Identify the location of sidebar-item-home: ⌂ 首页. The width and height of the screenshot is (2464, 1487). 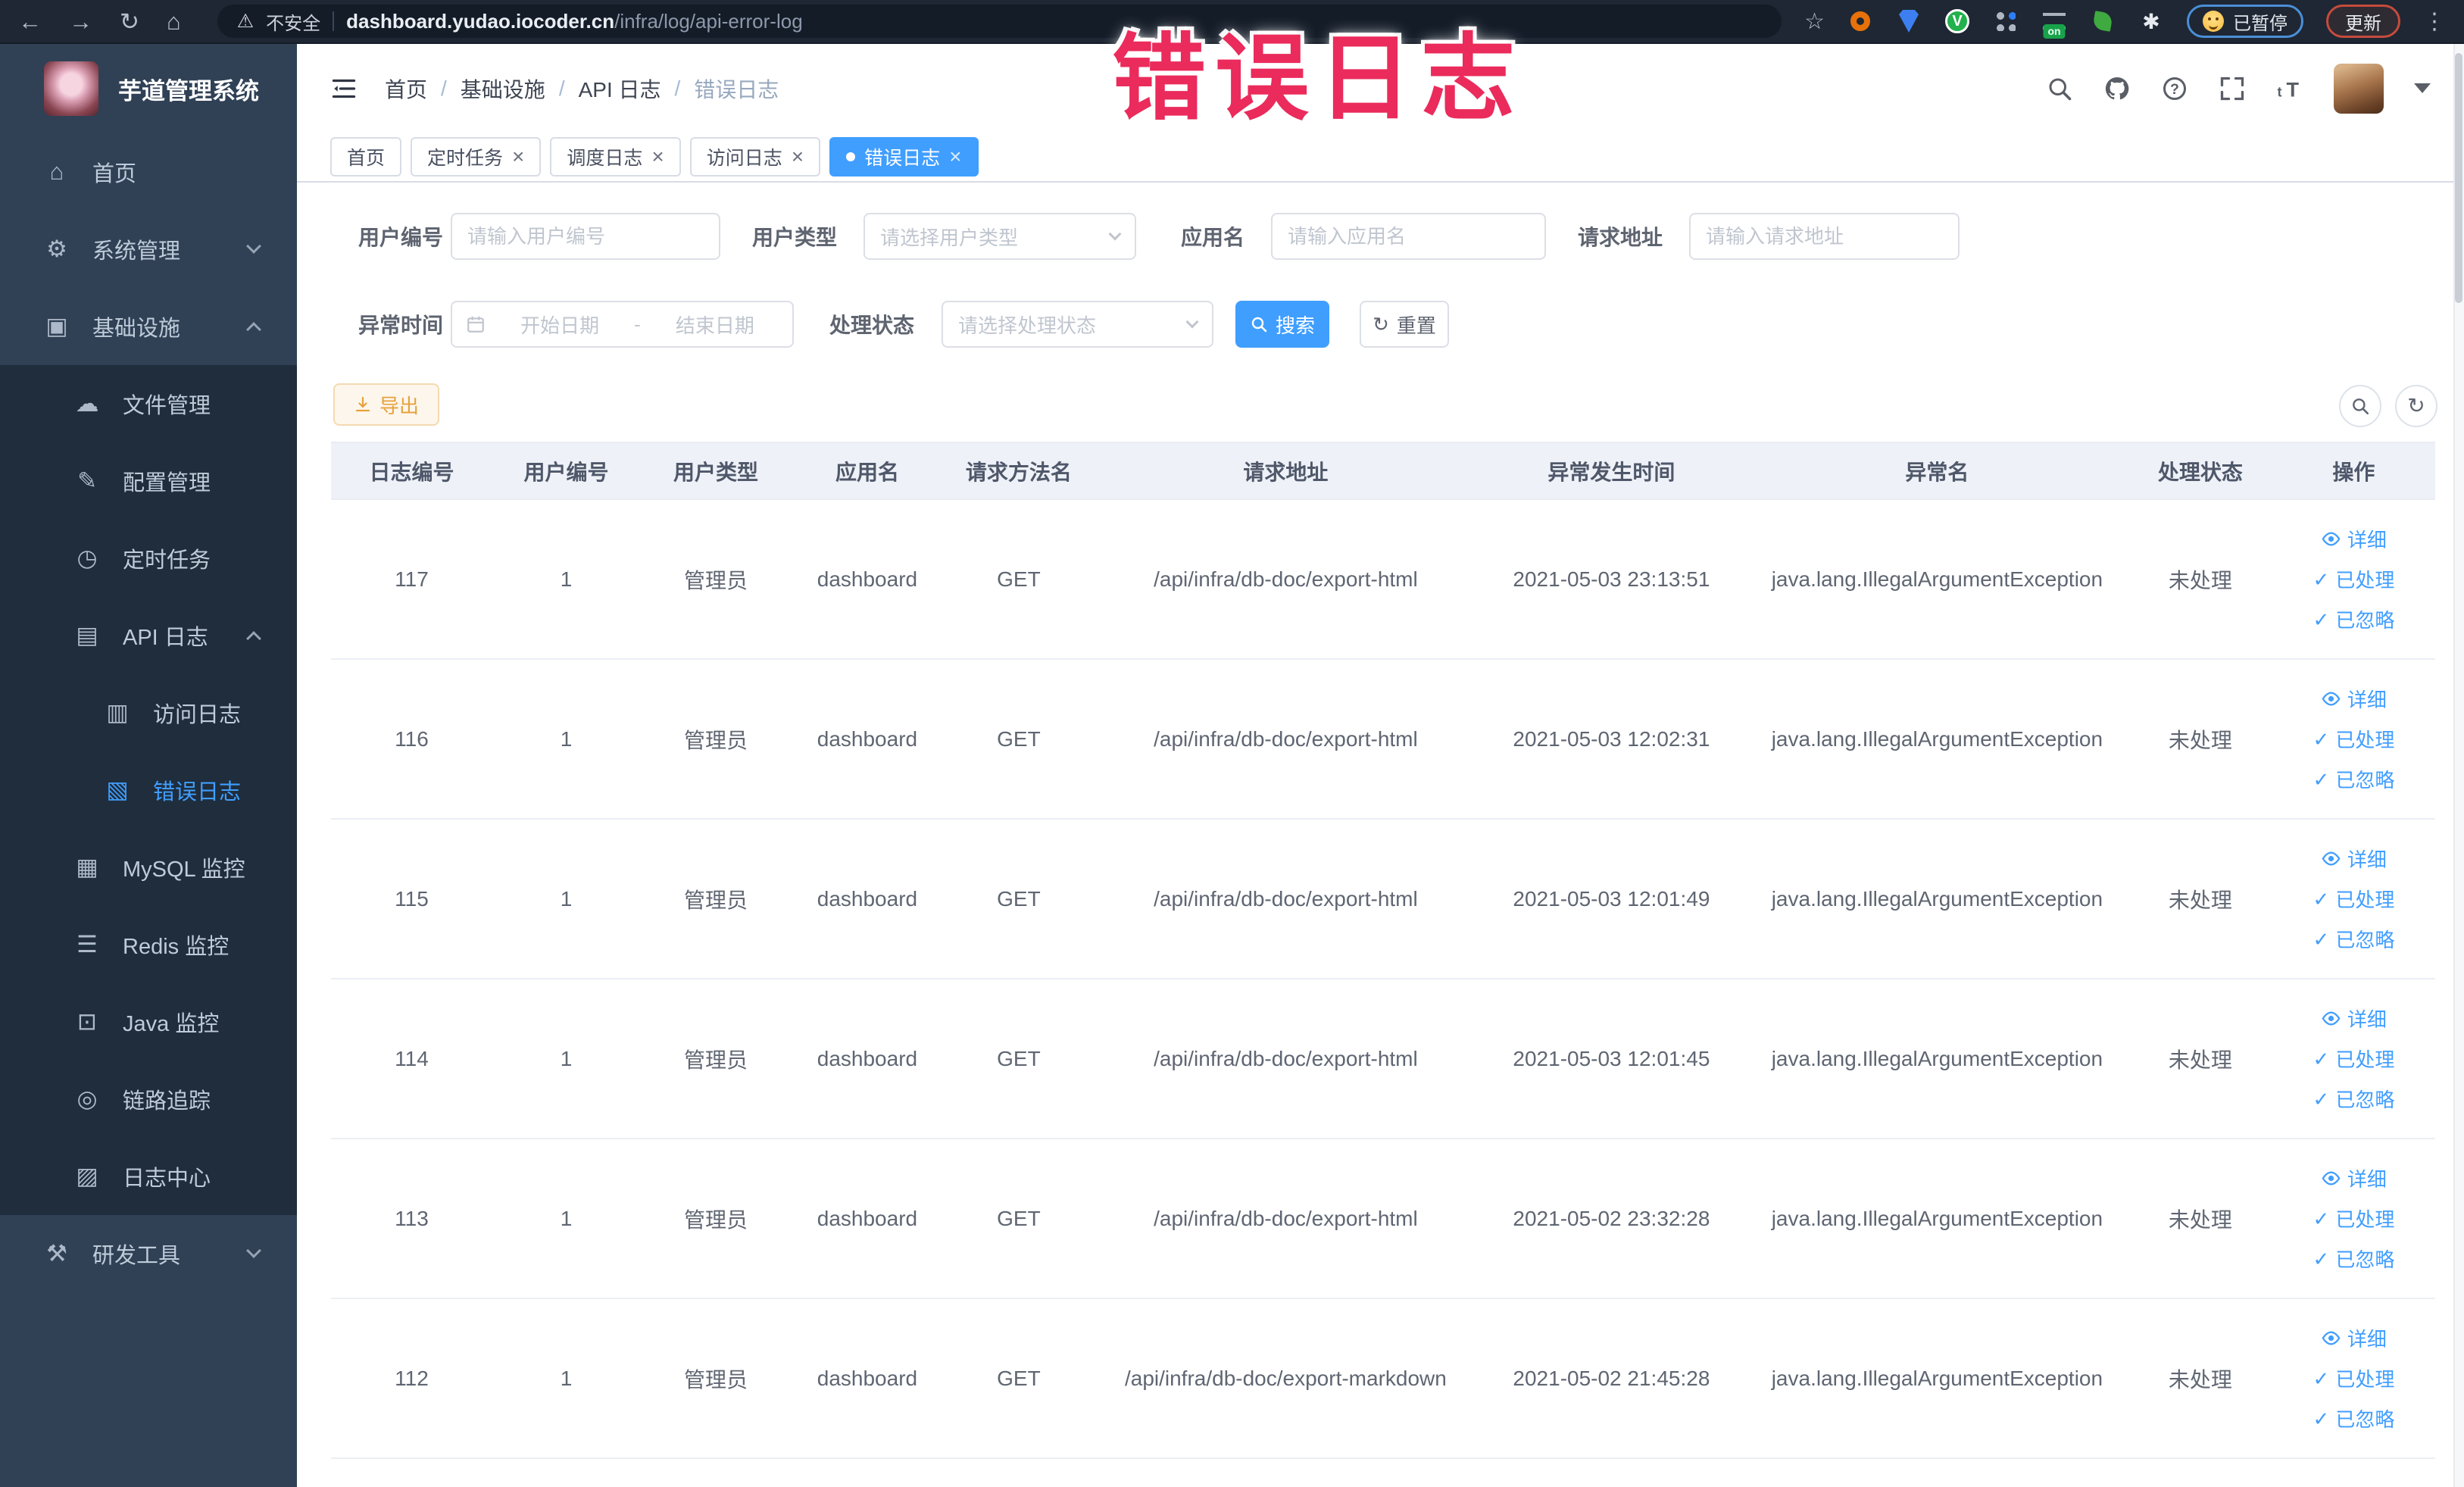
(148, 172).